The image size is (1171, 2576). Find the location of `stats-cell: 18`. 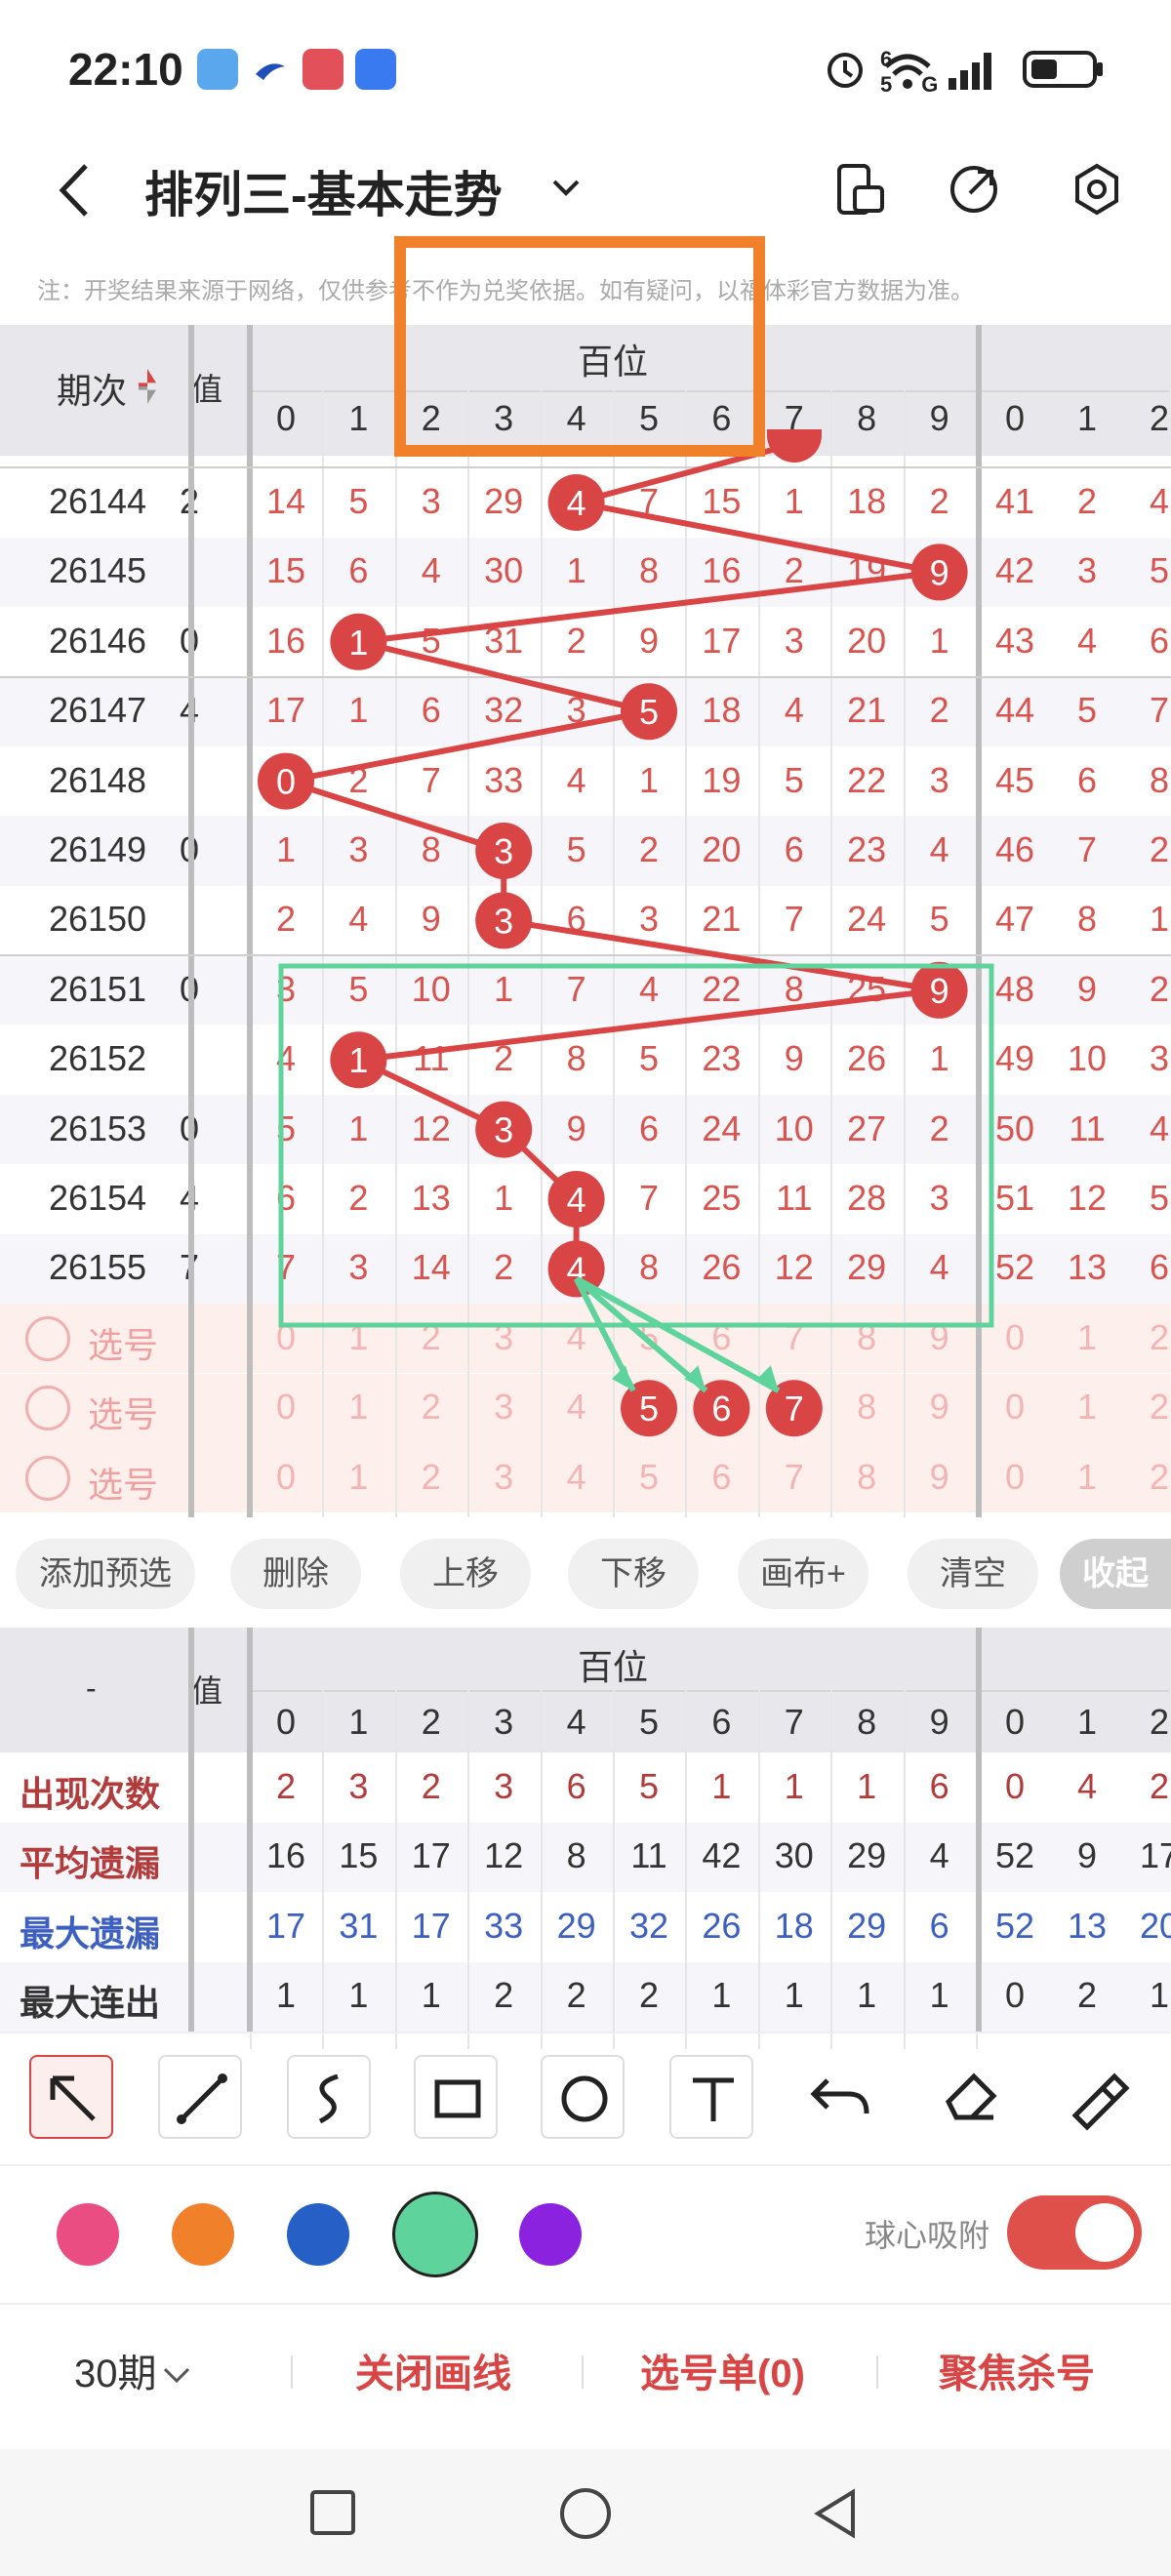

stats-cell: 18 is located at coordinates (794, 1925).